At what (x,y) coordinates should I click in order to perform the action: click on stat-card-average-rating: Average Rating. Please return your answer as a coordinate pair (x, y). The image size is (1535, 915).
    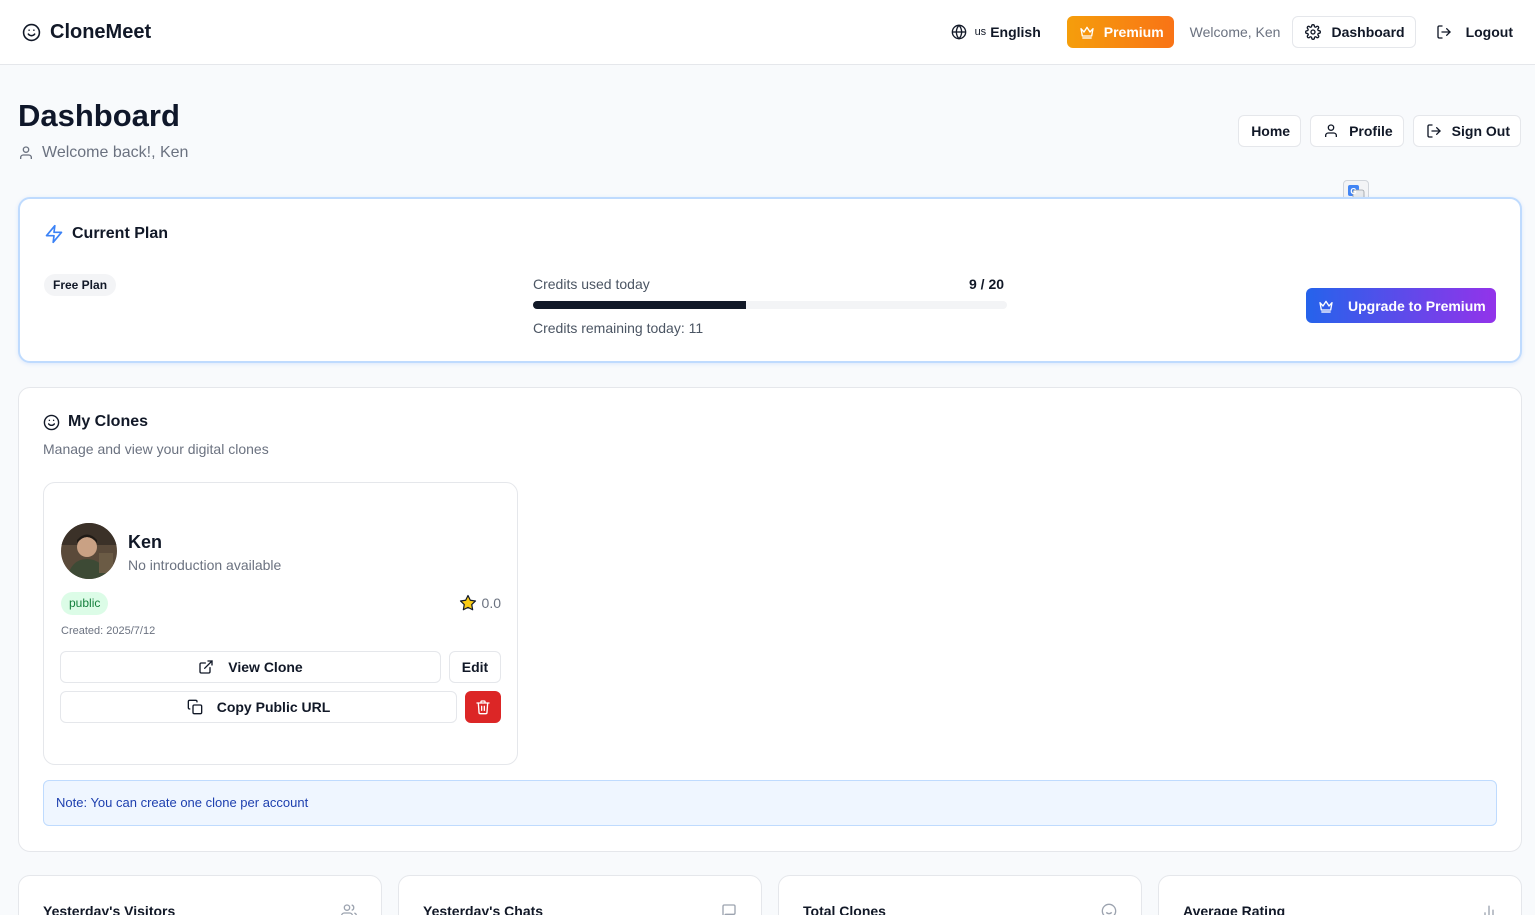
    Looking at the image, I should click on (1340, 895).